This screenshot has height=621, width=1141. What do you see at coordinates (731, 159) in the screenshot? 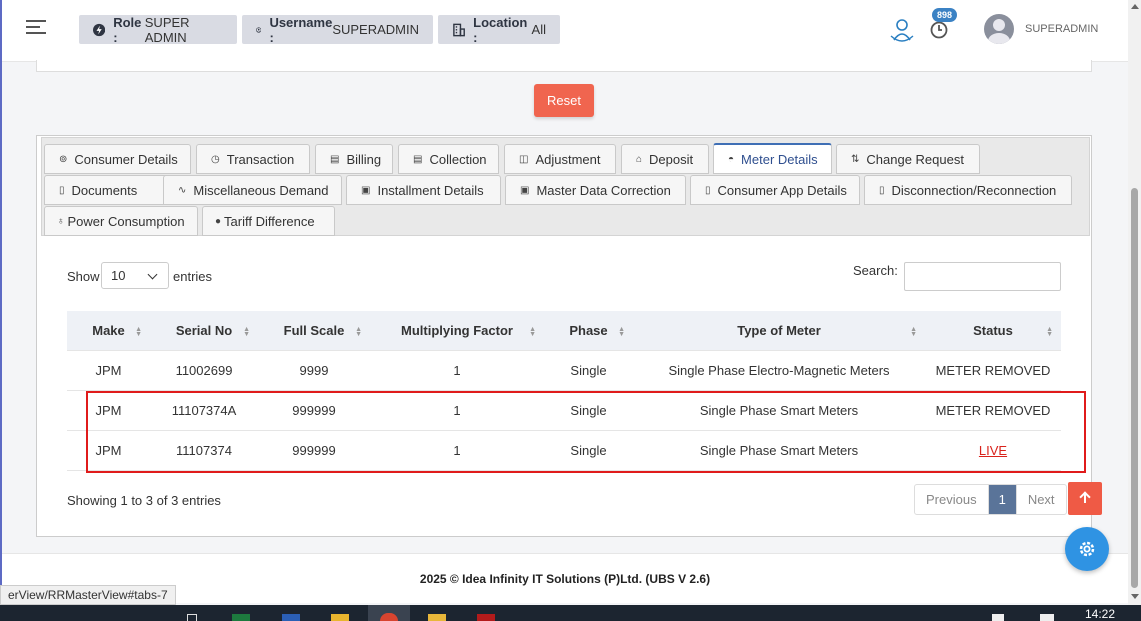
I see `gauge-icon: ◓` at bounding box center [731, 159].